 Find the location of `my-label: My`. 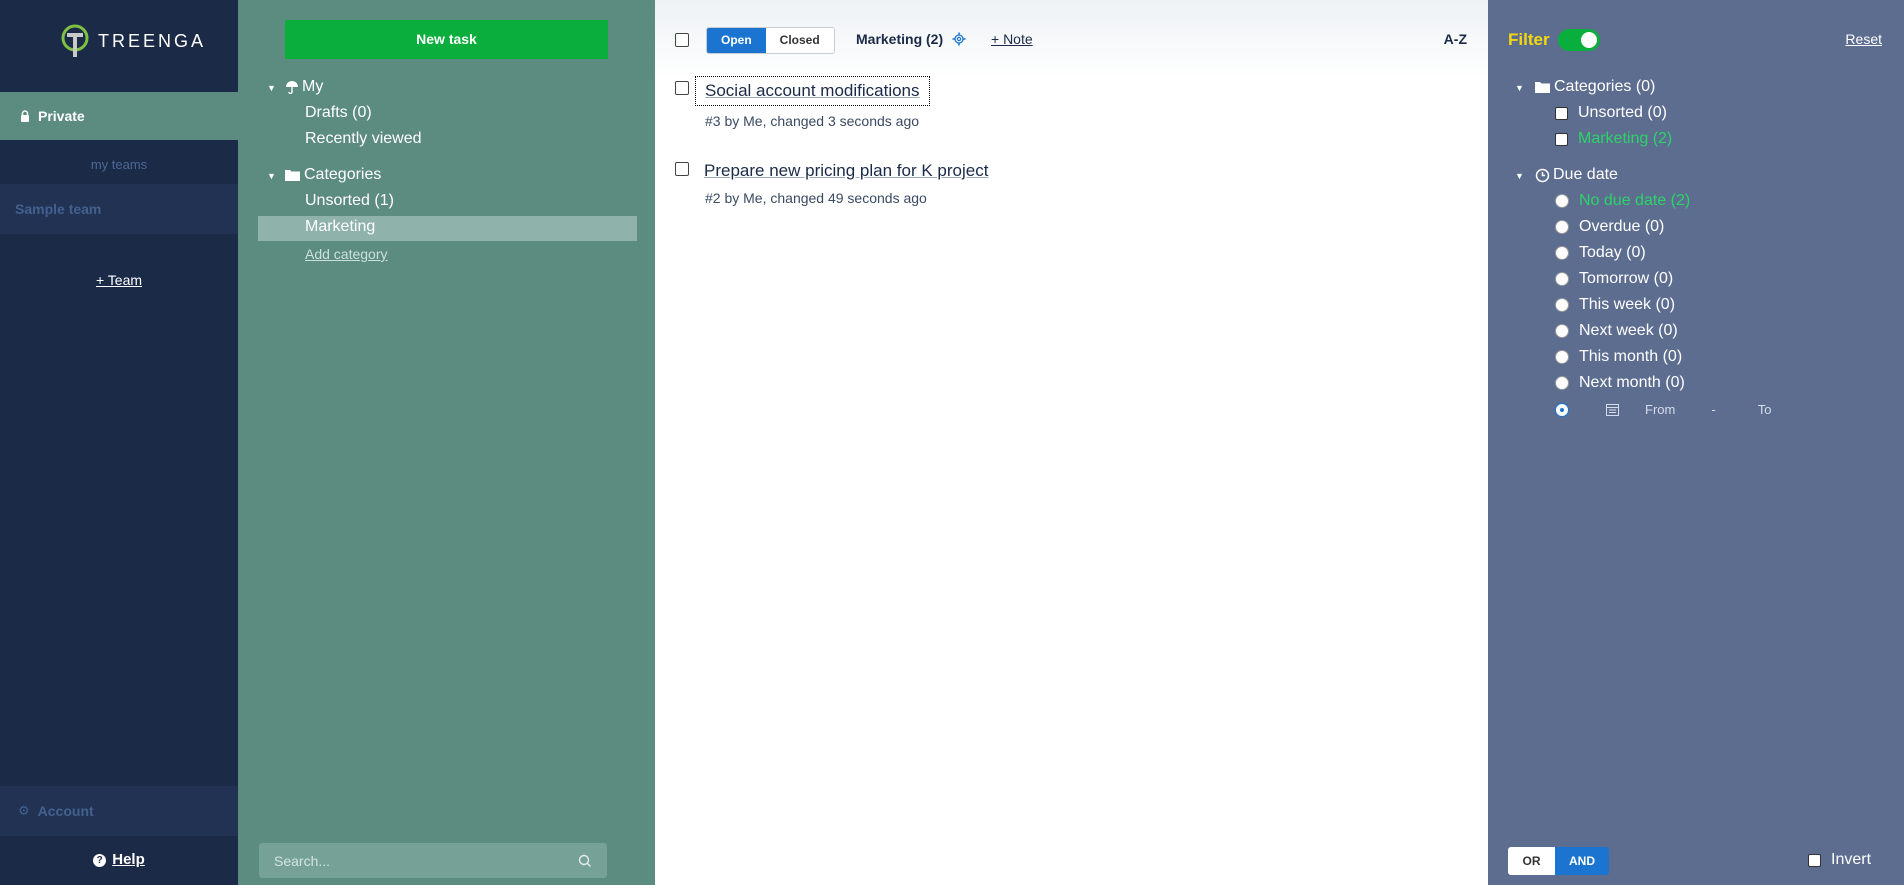

my-label: My is located at coordinates (313, 86).